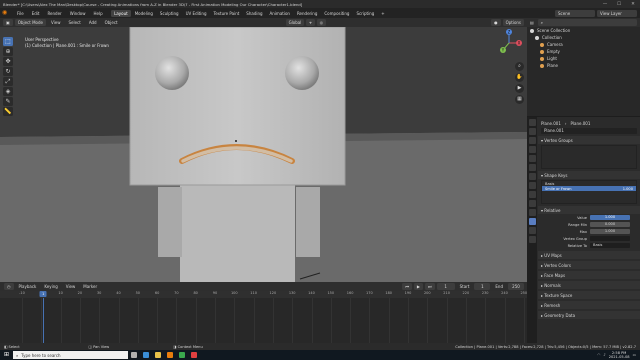  I want to click on tab-layout: Layout, so click(121, 13).